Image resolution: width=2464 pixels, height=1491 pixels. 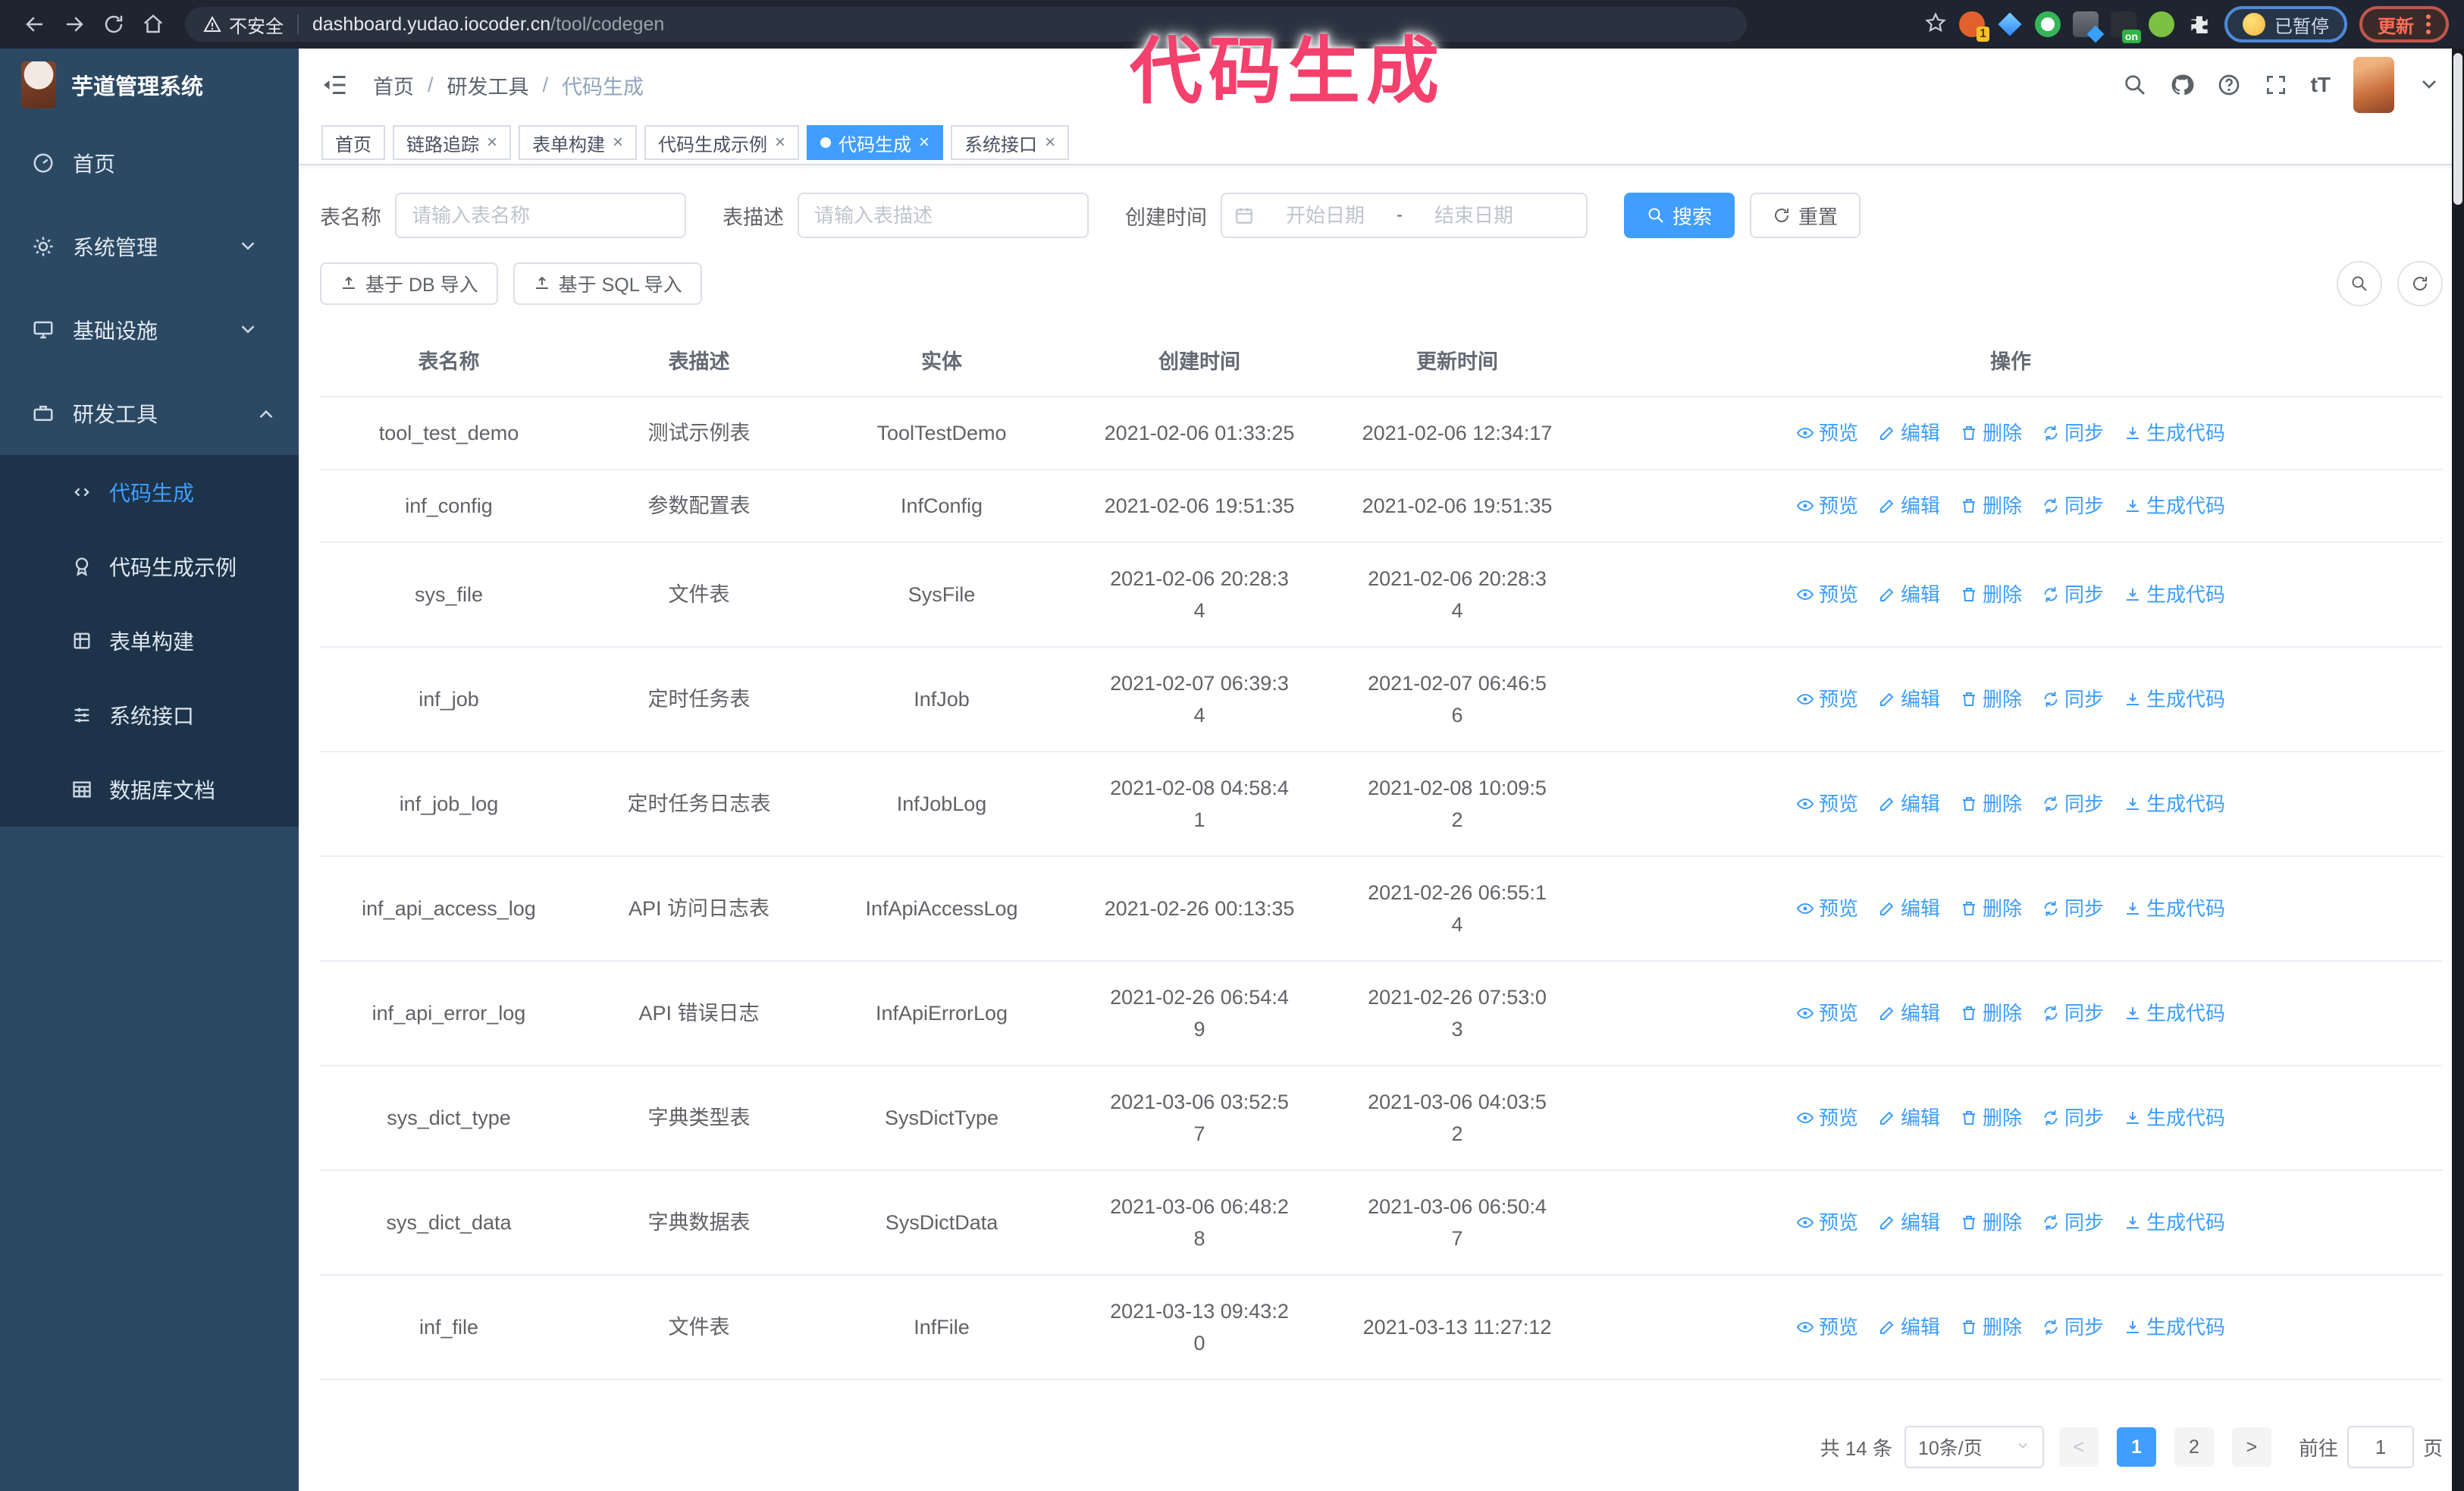 I want to click on breadcrumb-home: 首页, so click(x=393, y=85).